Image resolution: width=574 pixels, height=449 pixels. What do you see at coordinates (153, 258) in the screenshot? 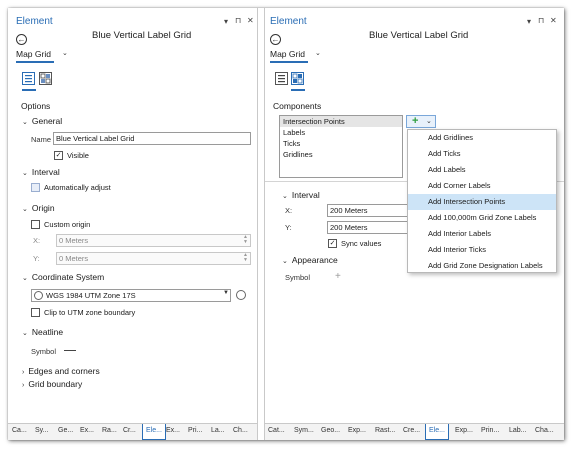
I see `origin-y-input: 0 Meters` at bounding box center [153, 258].